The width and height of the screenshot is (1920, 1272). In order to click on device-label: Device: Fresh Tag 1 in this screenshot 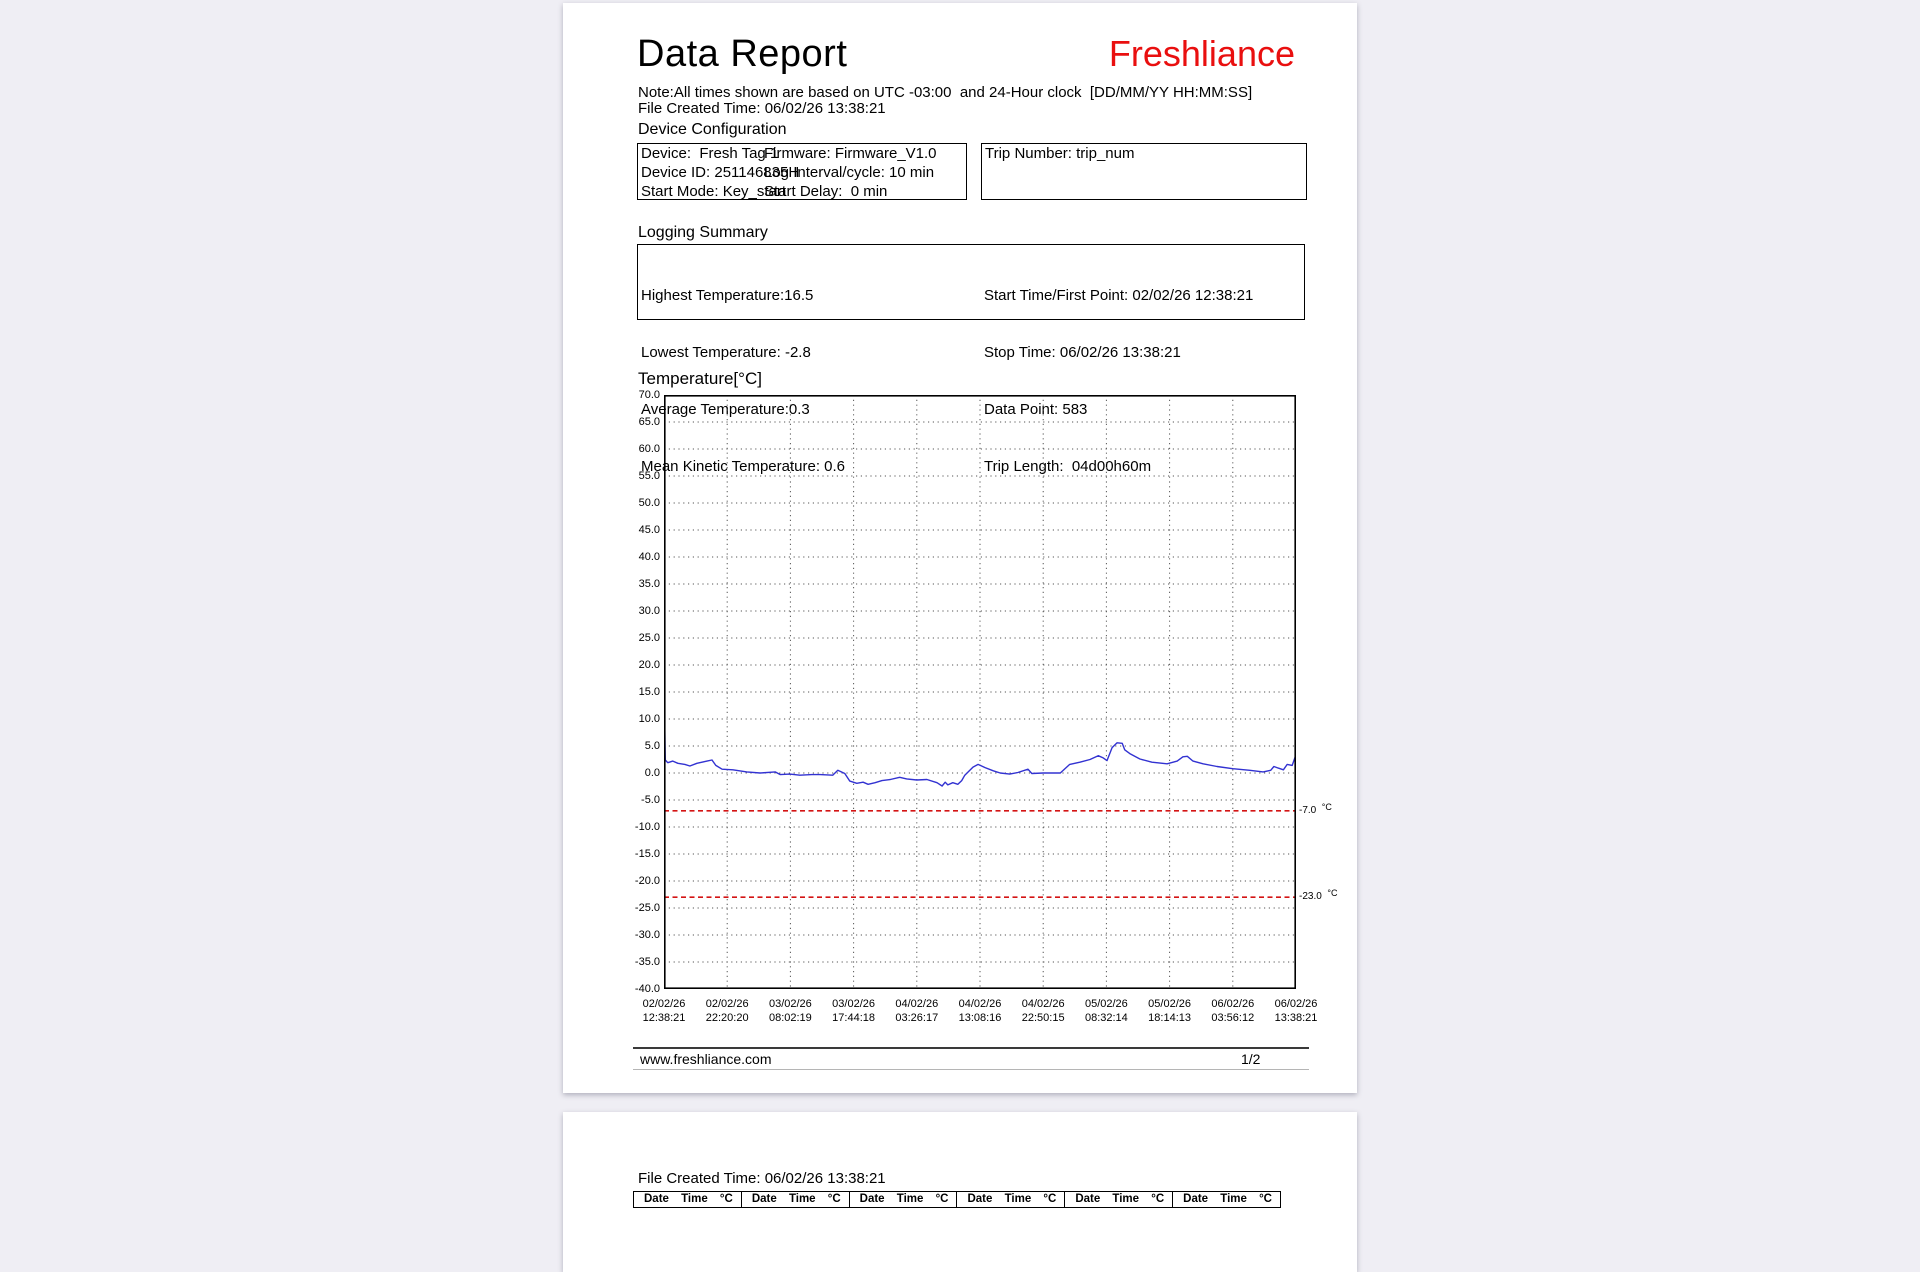, I will do `click(710, 153)`.